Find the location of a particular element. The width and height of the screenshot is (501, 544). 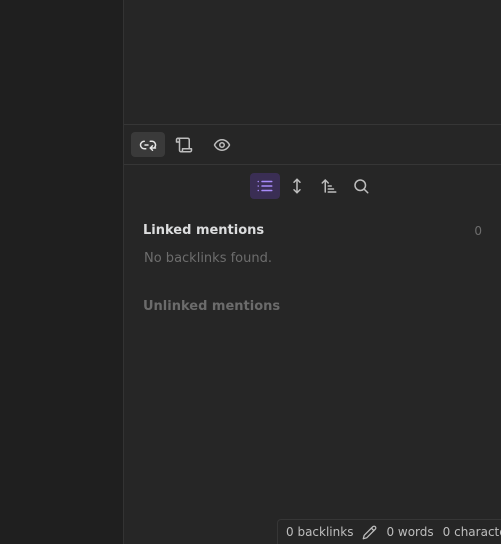

outline-scroll-icon is located at coordinates (184, 144).